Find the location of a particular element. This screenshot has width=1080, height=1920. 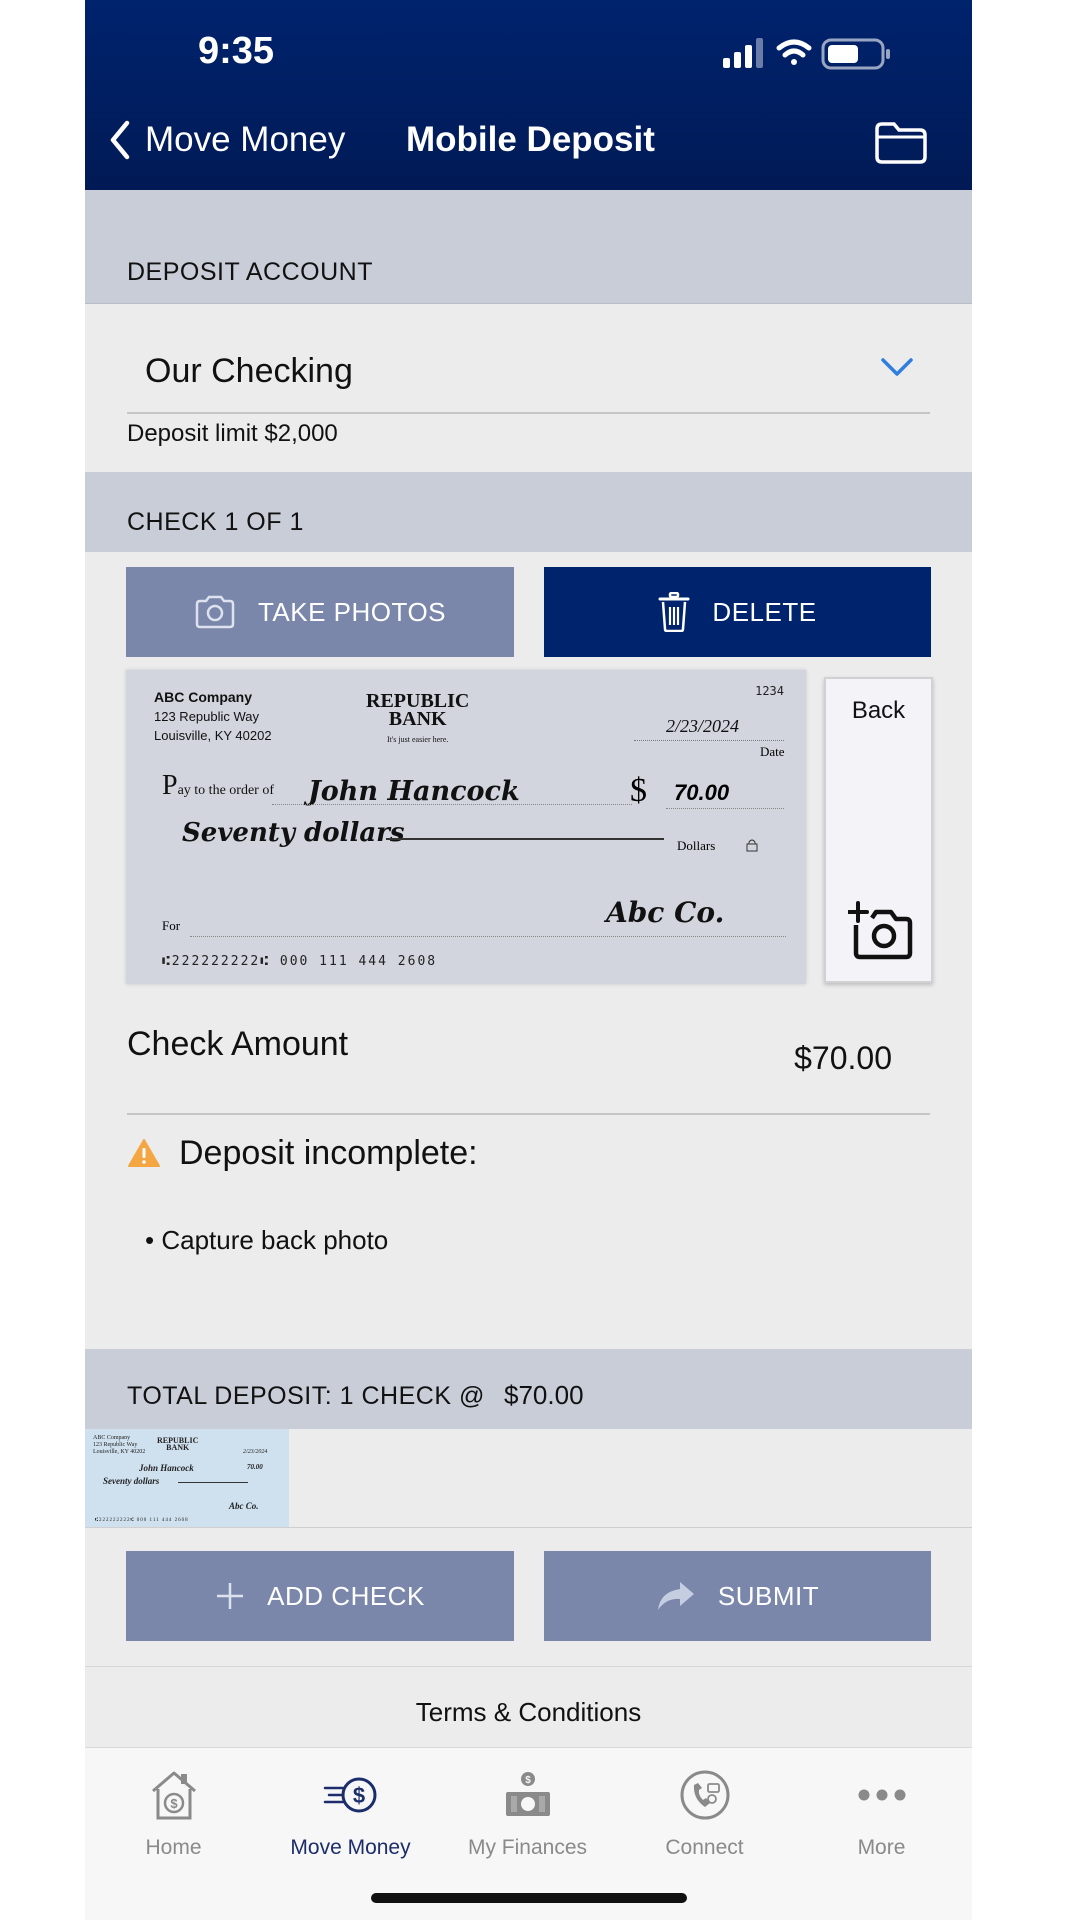

folder-button is located at coordinates (901, 145).